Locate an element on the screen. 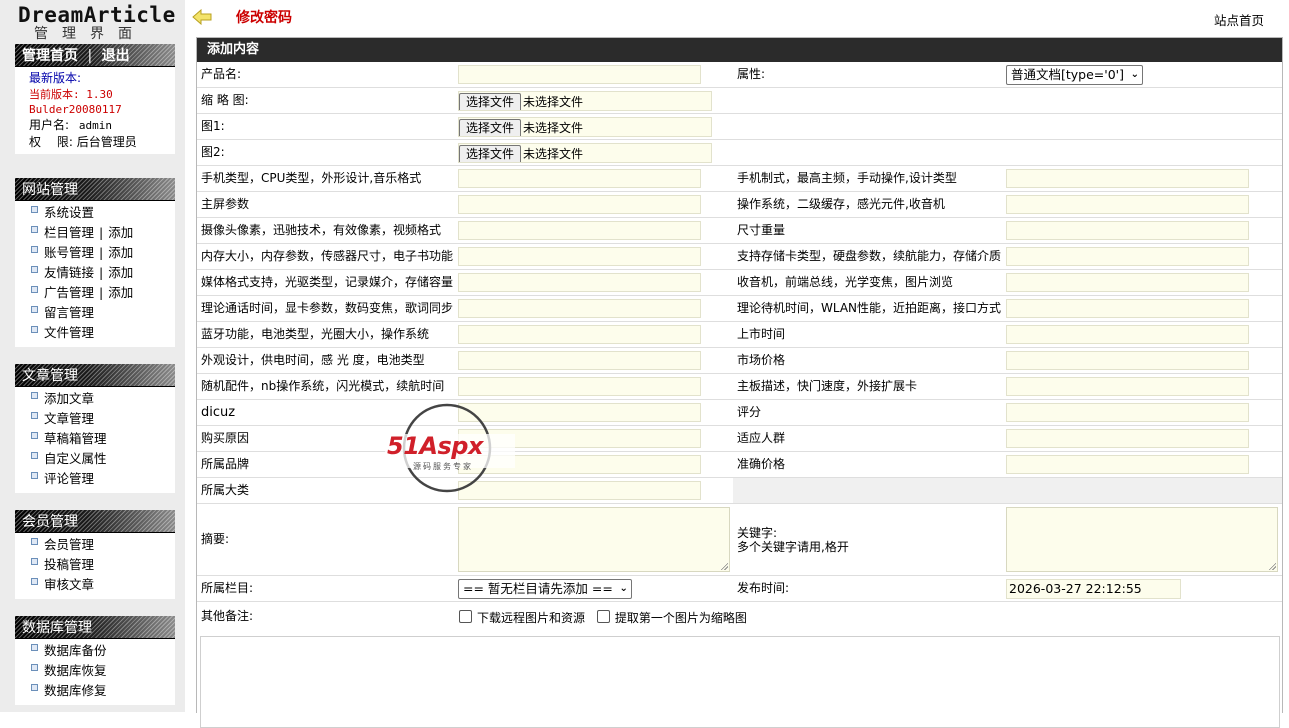 The width and height of the screenshot is (1289, 728). download-remote-checkbox is located at coordinates (465, 616).